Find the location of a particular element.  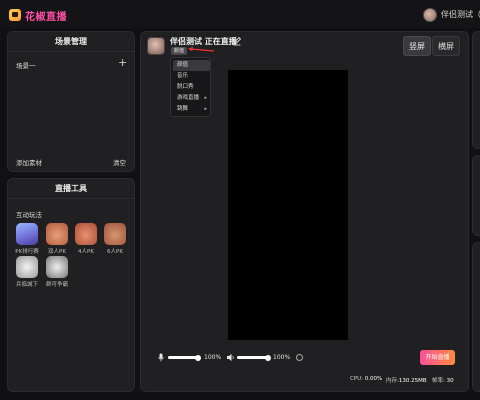

category-option-label: 游戏直播 is located at coordinates (188, 98).